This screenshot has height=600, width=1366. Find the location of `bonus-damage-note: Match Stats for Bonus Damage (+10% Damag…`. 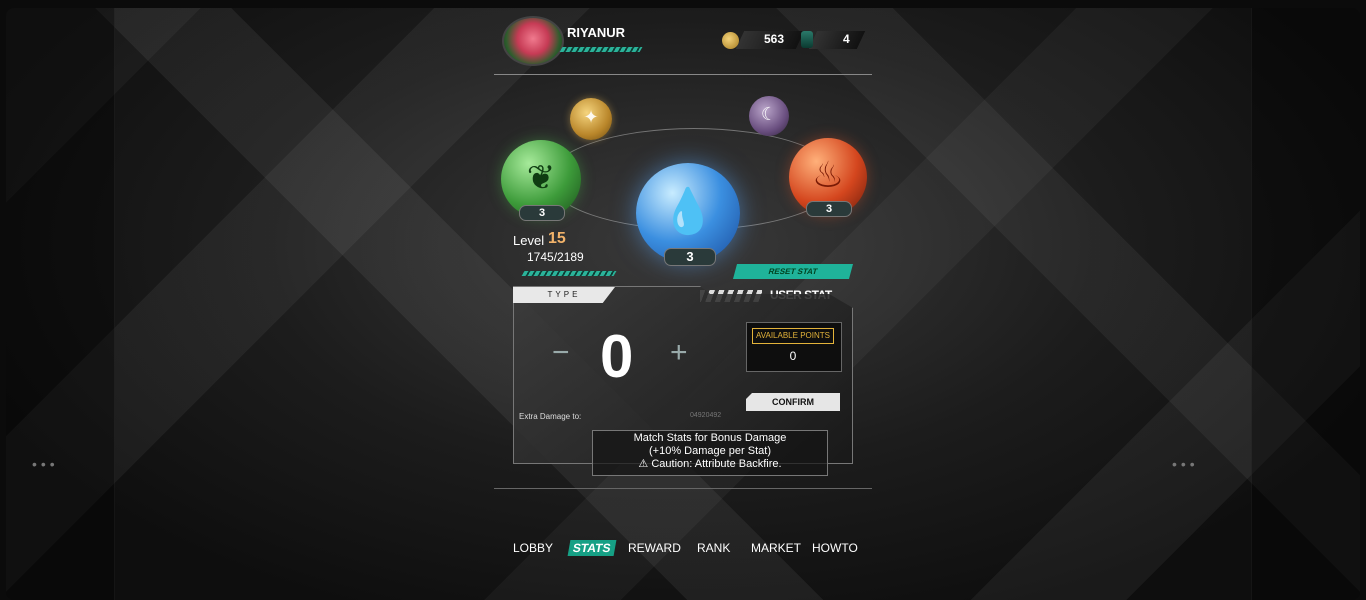

bonus-damage-note: Match Stats for Bonus Damage (+10% Damag… is located at coordinates (710, 453).